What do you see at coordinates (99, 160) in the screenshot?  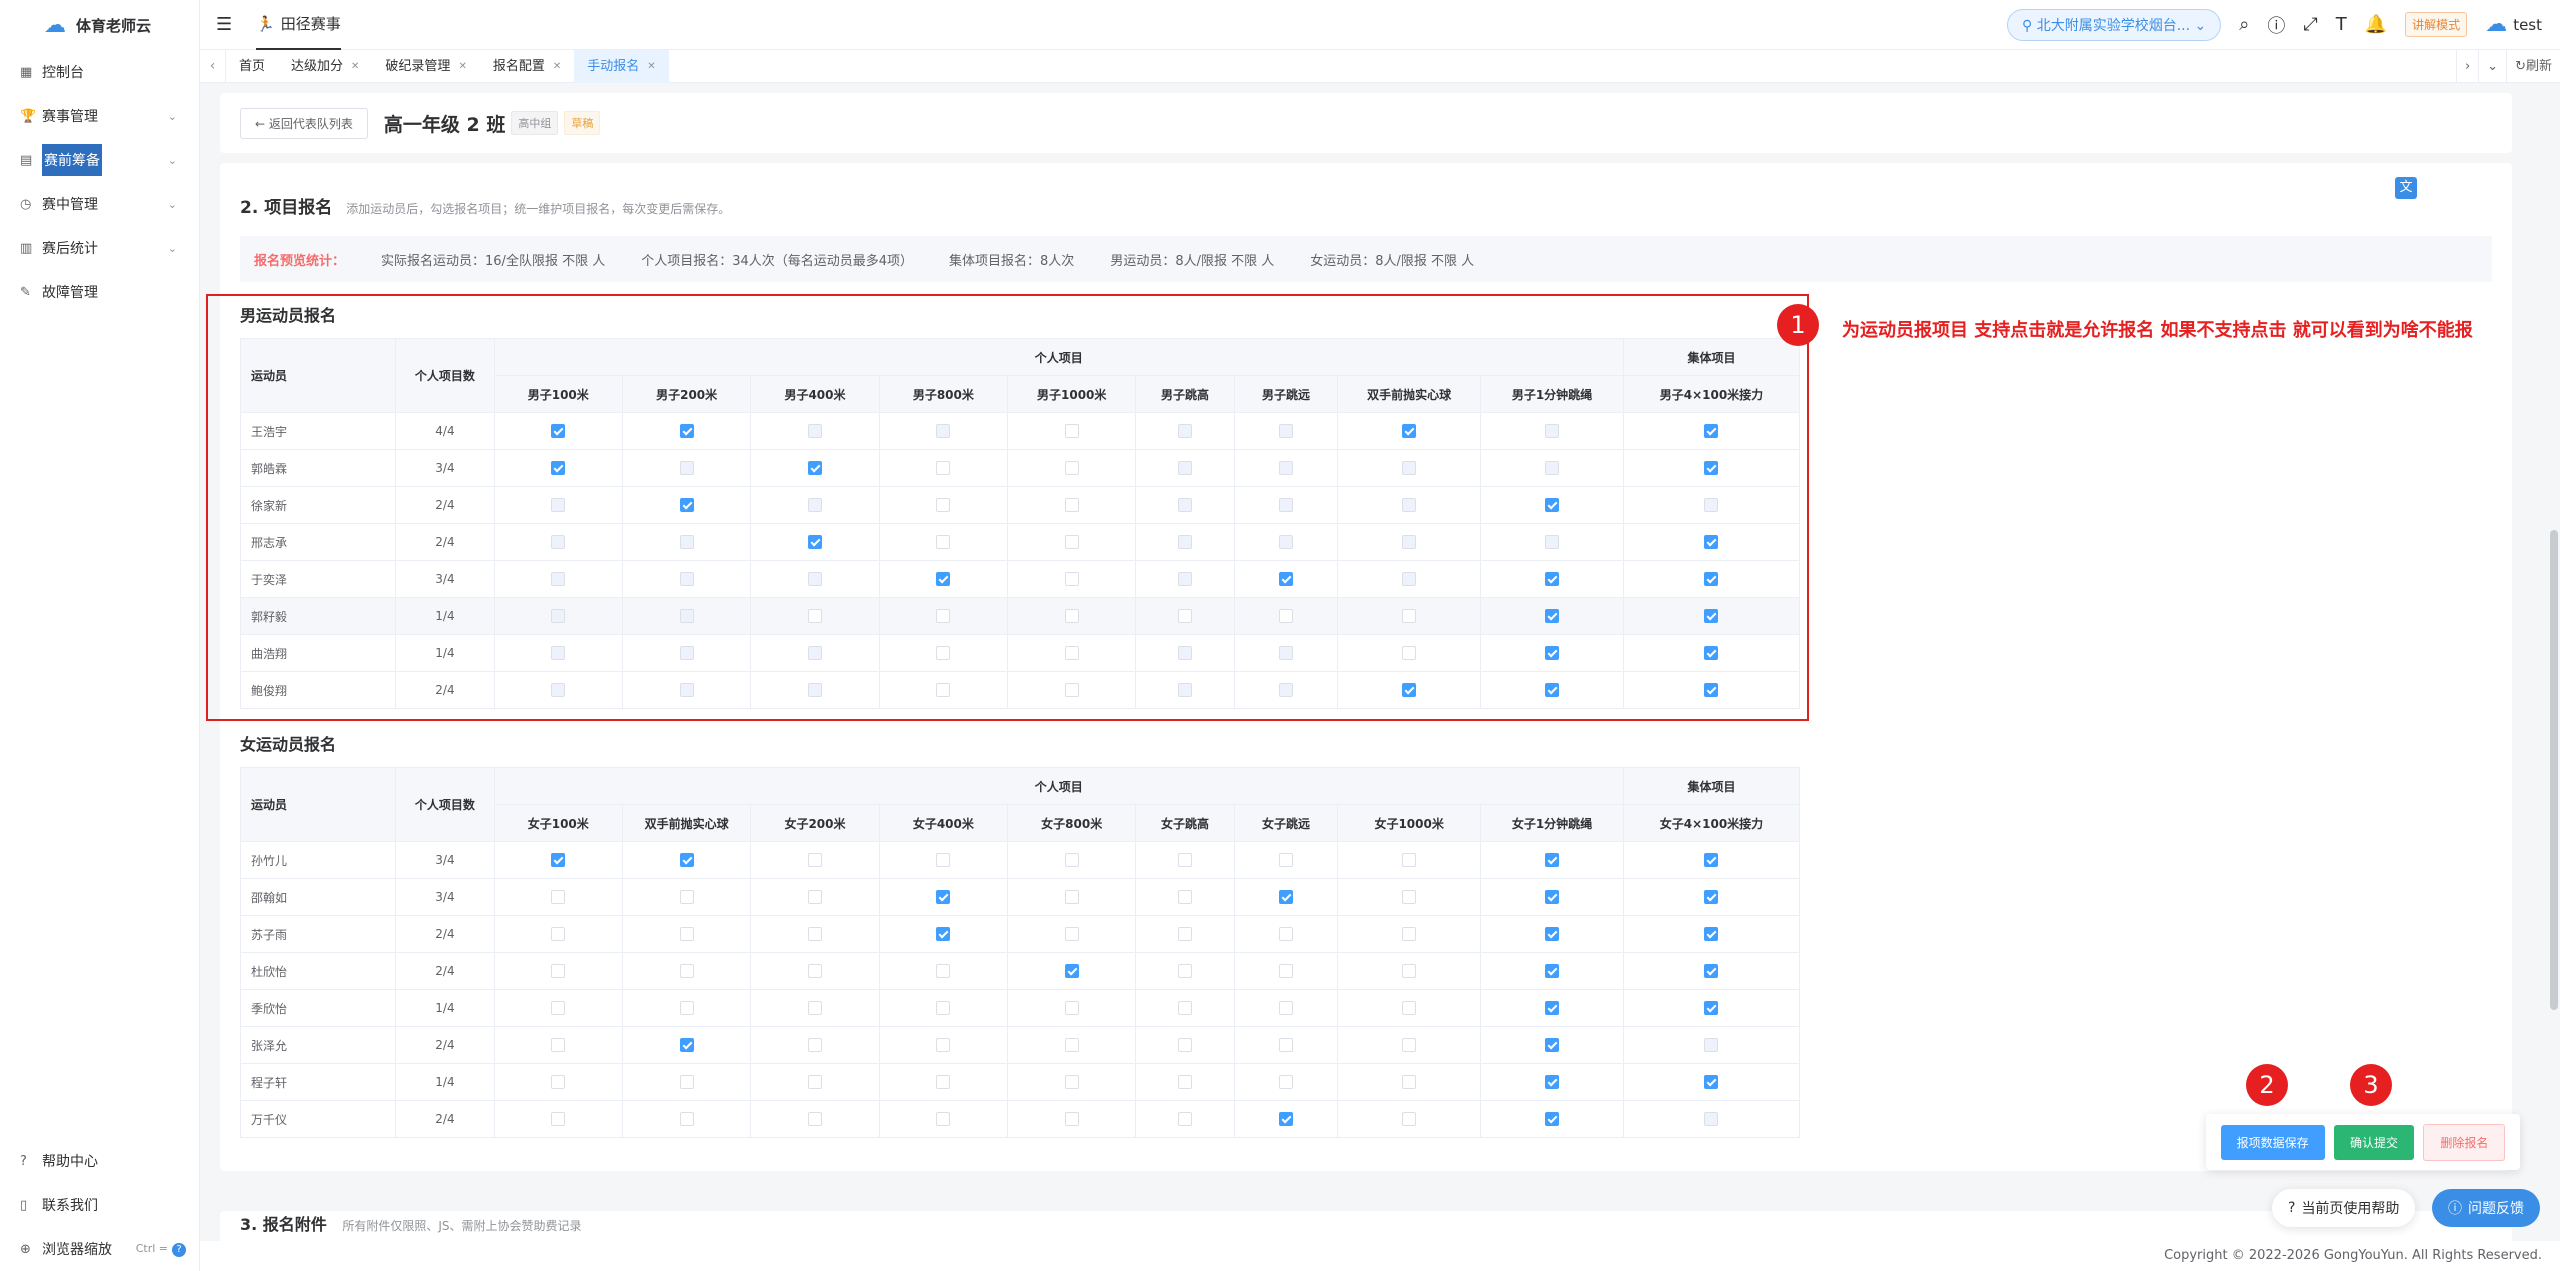 I see `sidebar-item: ▤ 赛前筹备 ⌄` at bounding box center [99, 160].